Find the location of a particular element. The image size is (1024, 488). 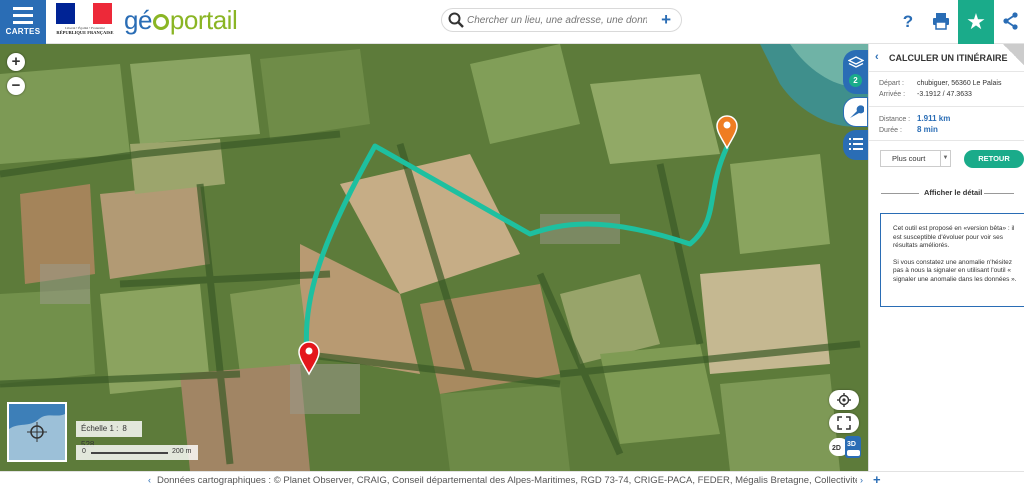

chevron-right-icon: › is located at coordinates (861, 480).